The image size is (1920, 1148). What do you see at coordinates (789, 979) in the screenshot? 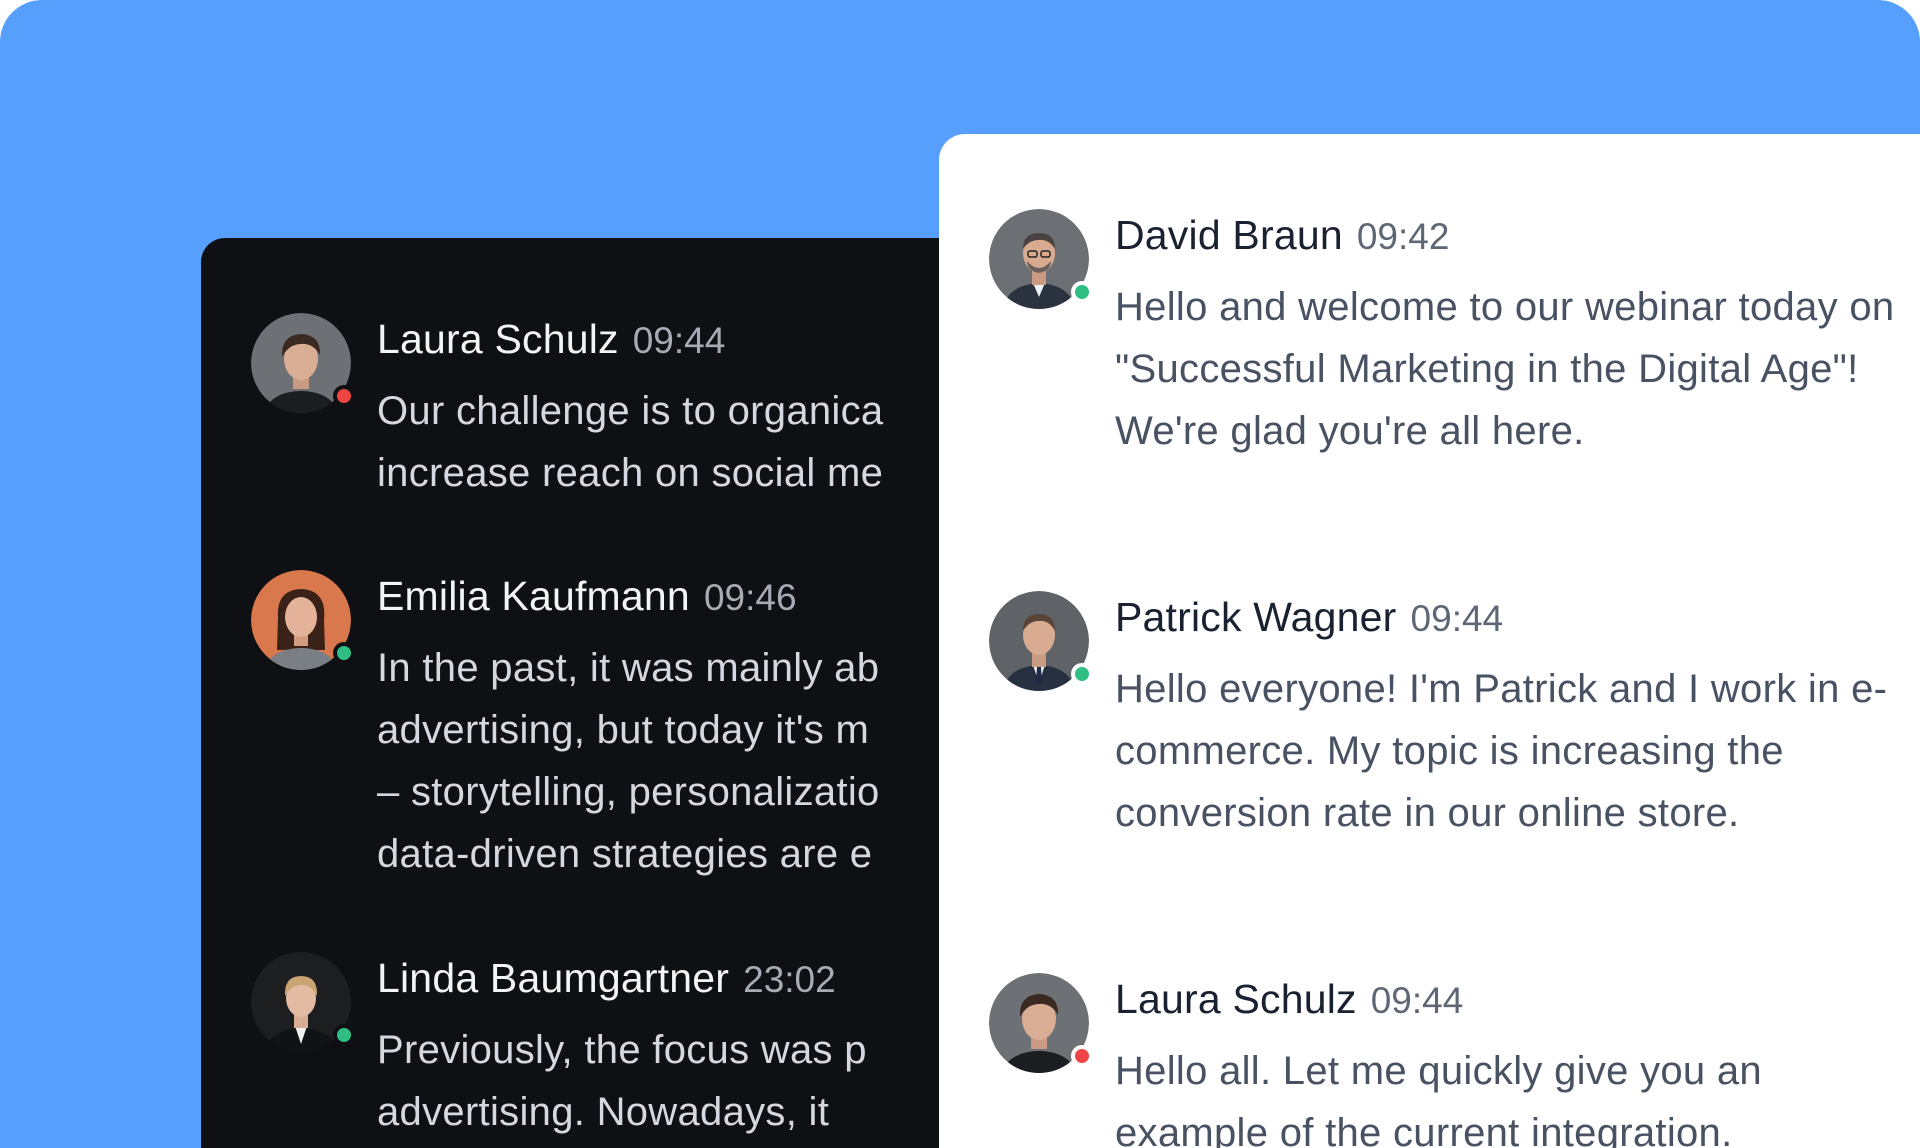
I see `message-time: 23:02` at bounding box center [789, 979].